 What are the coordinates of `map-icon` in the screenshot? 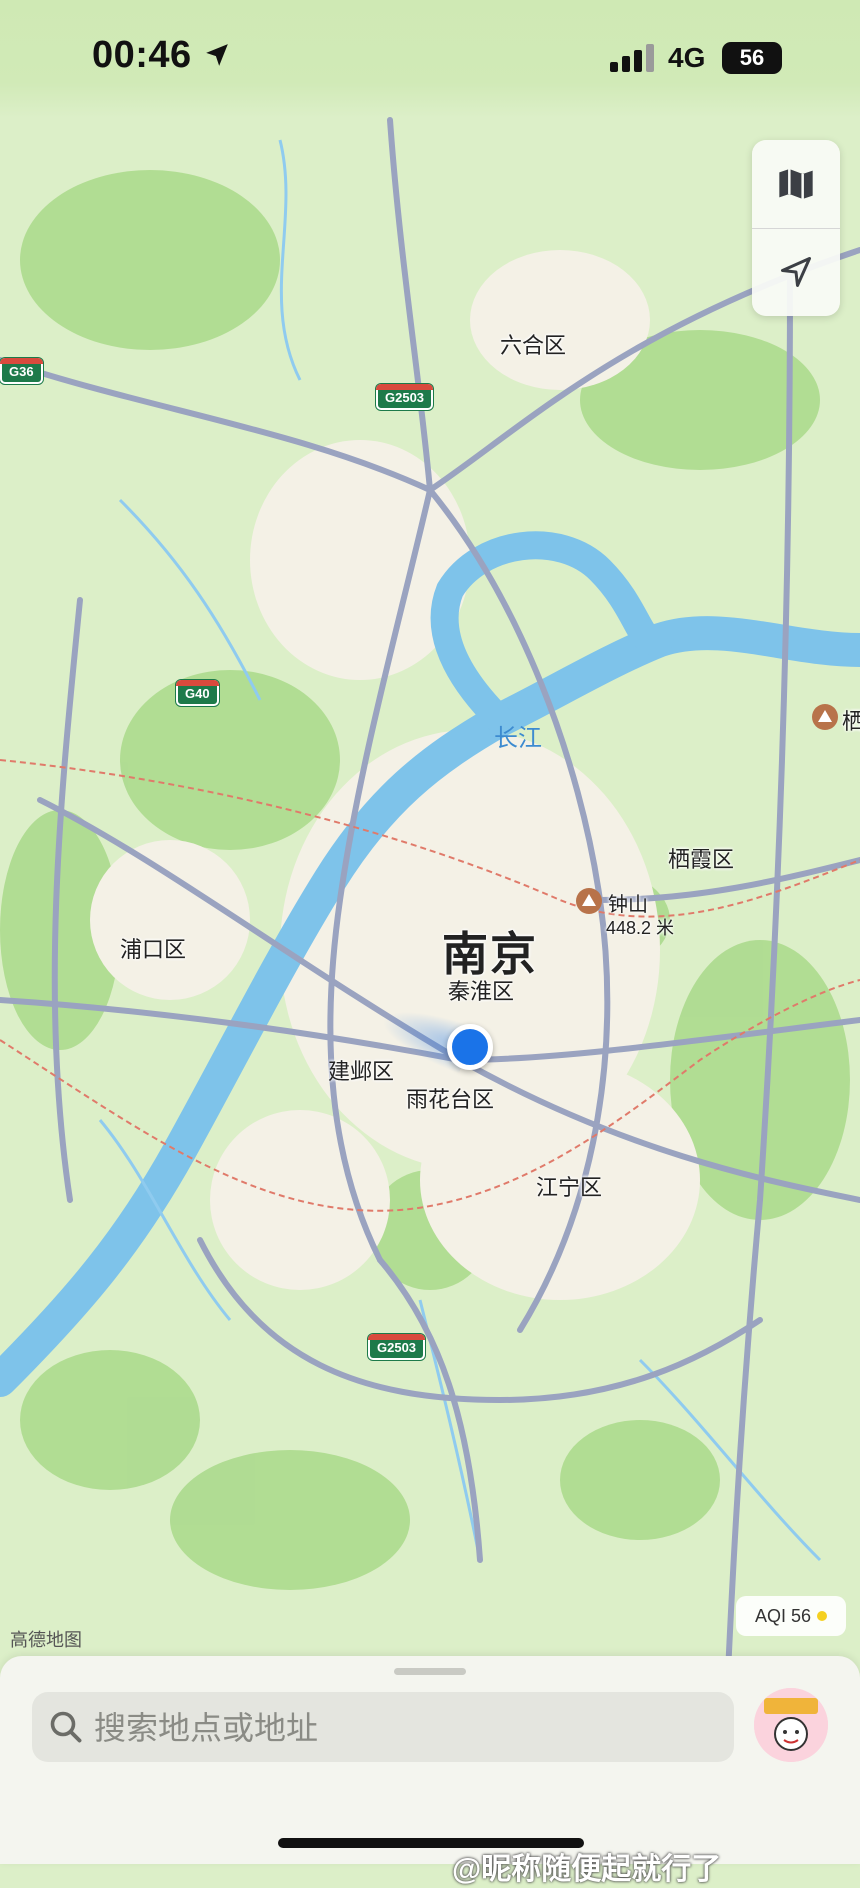 It's located at (796, 184).